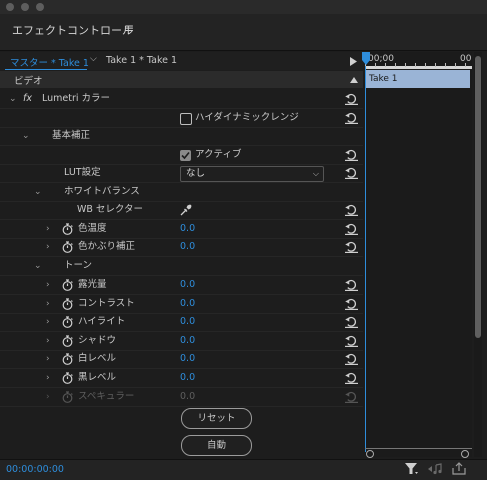 The width and height of the screenshot is (487, 480). What do you see at coordinates (465, 454) in the screenshot?
I see `zoom-handle-right` at bounding box center [465, 454].